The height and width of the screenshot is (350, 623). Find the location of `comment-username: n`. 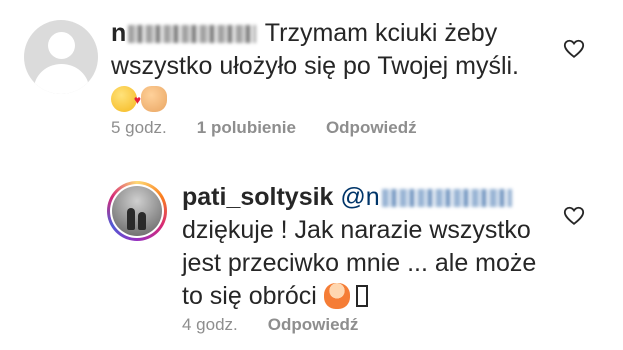

comment-username: n is located at coordinates (118, 33).